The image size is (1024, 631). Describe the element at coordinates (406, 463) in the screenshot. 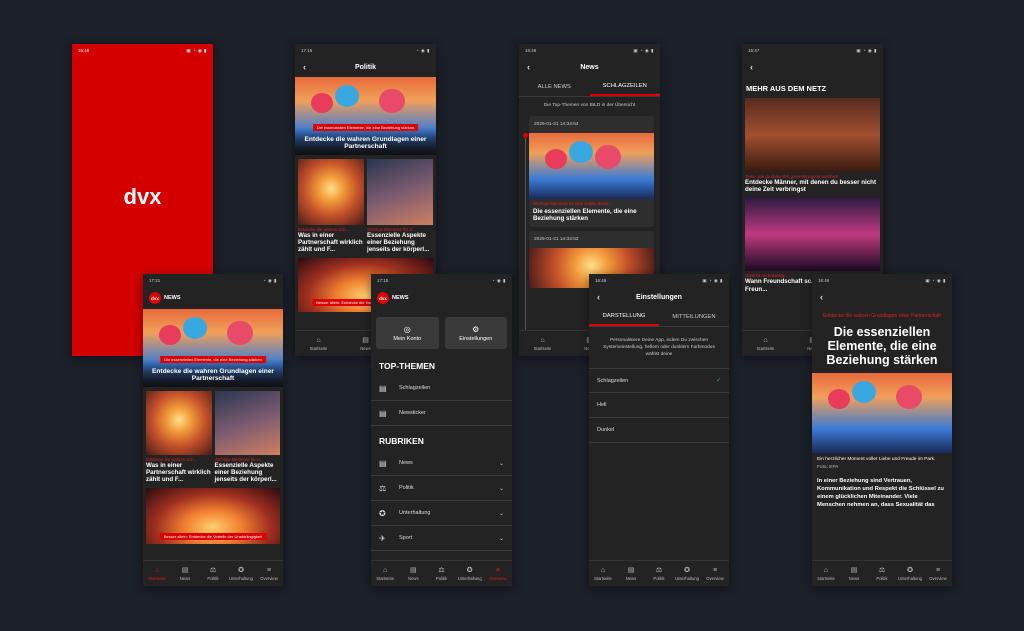

I see `menu-label: News` at that location.